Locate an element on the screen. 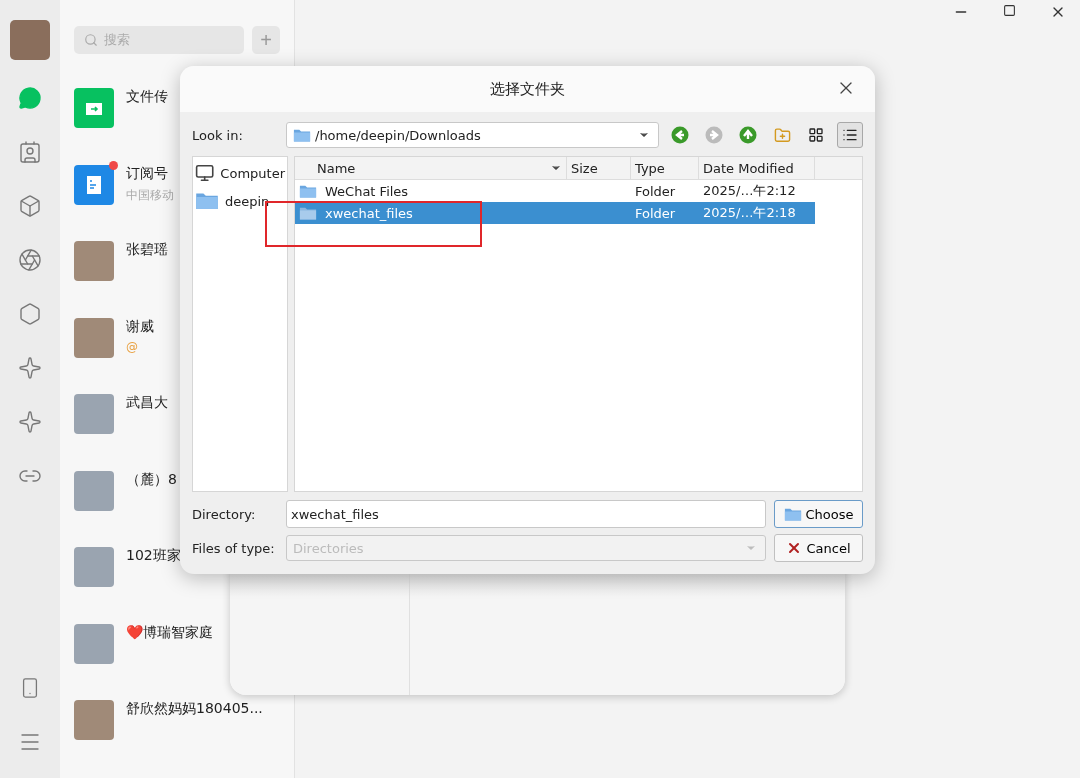 Image resolution: width=1080 pixels, height=778 pixels. place-item: Computer is located at coordinates (240, 173).